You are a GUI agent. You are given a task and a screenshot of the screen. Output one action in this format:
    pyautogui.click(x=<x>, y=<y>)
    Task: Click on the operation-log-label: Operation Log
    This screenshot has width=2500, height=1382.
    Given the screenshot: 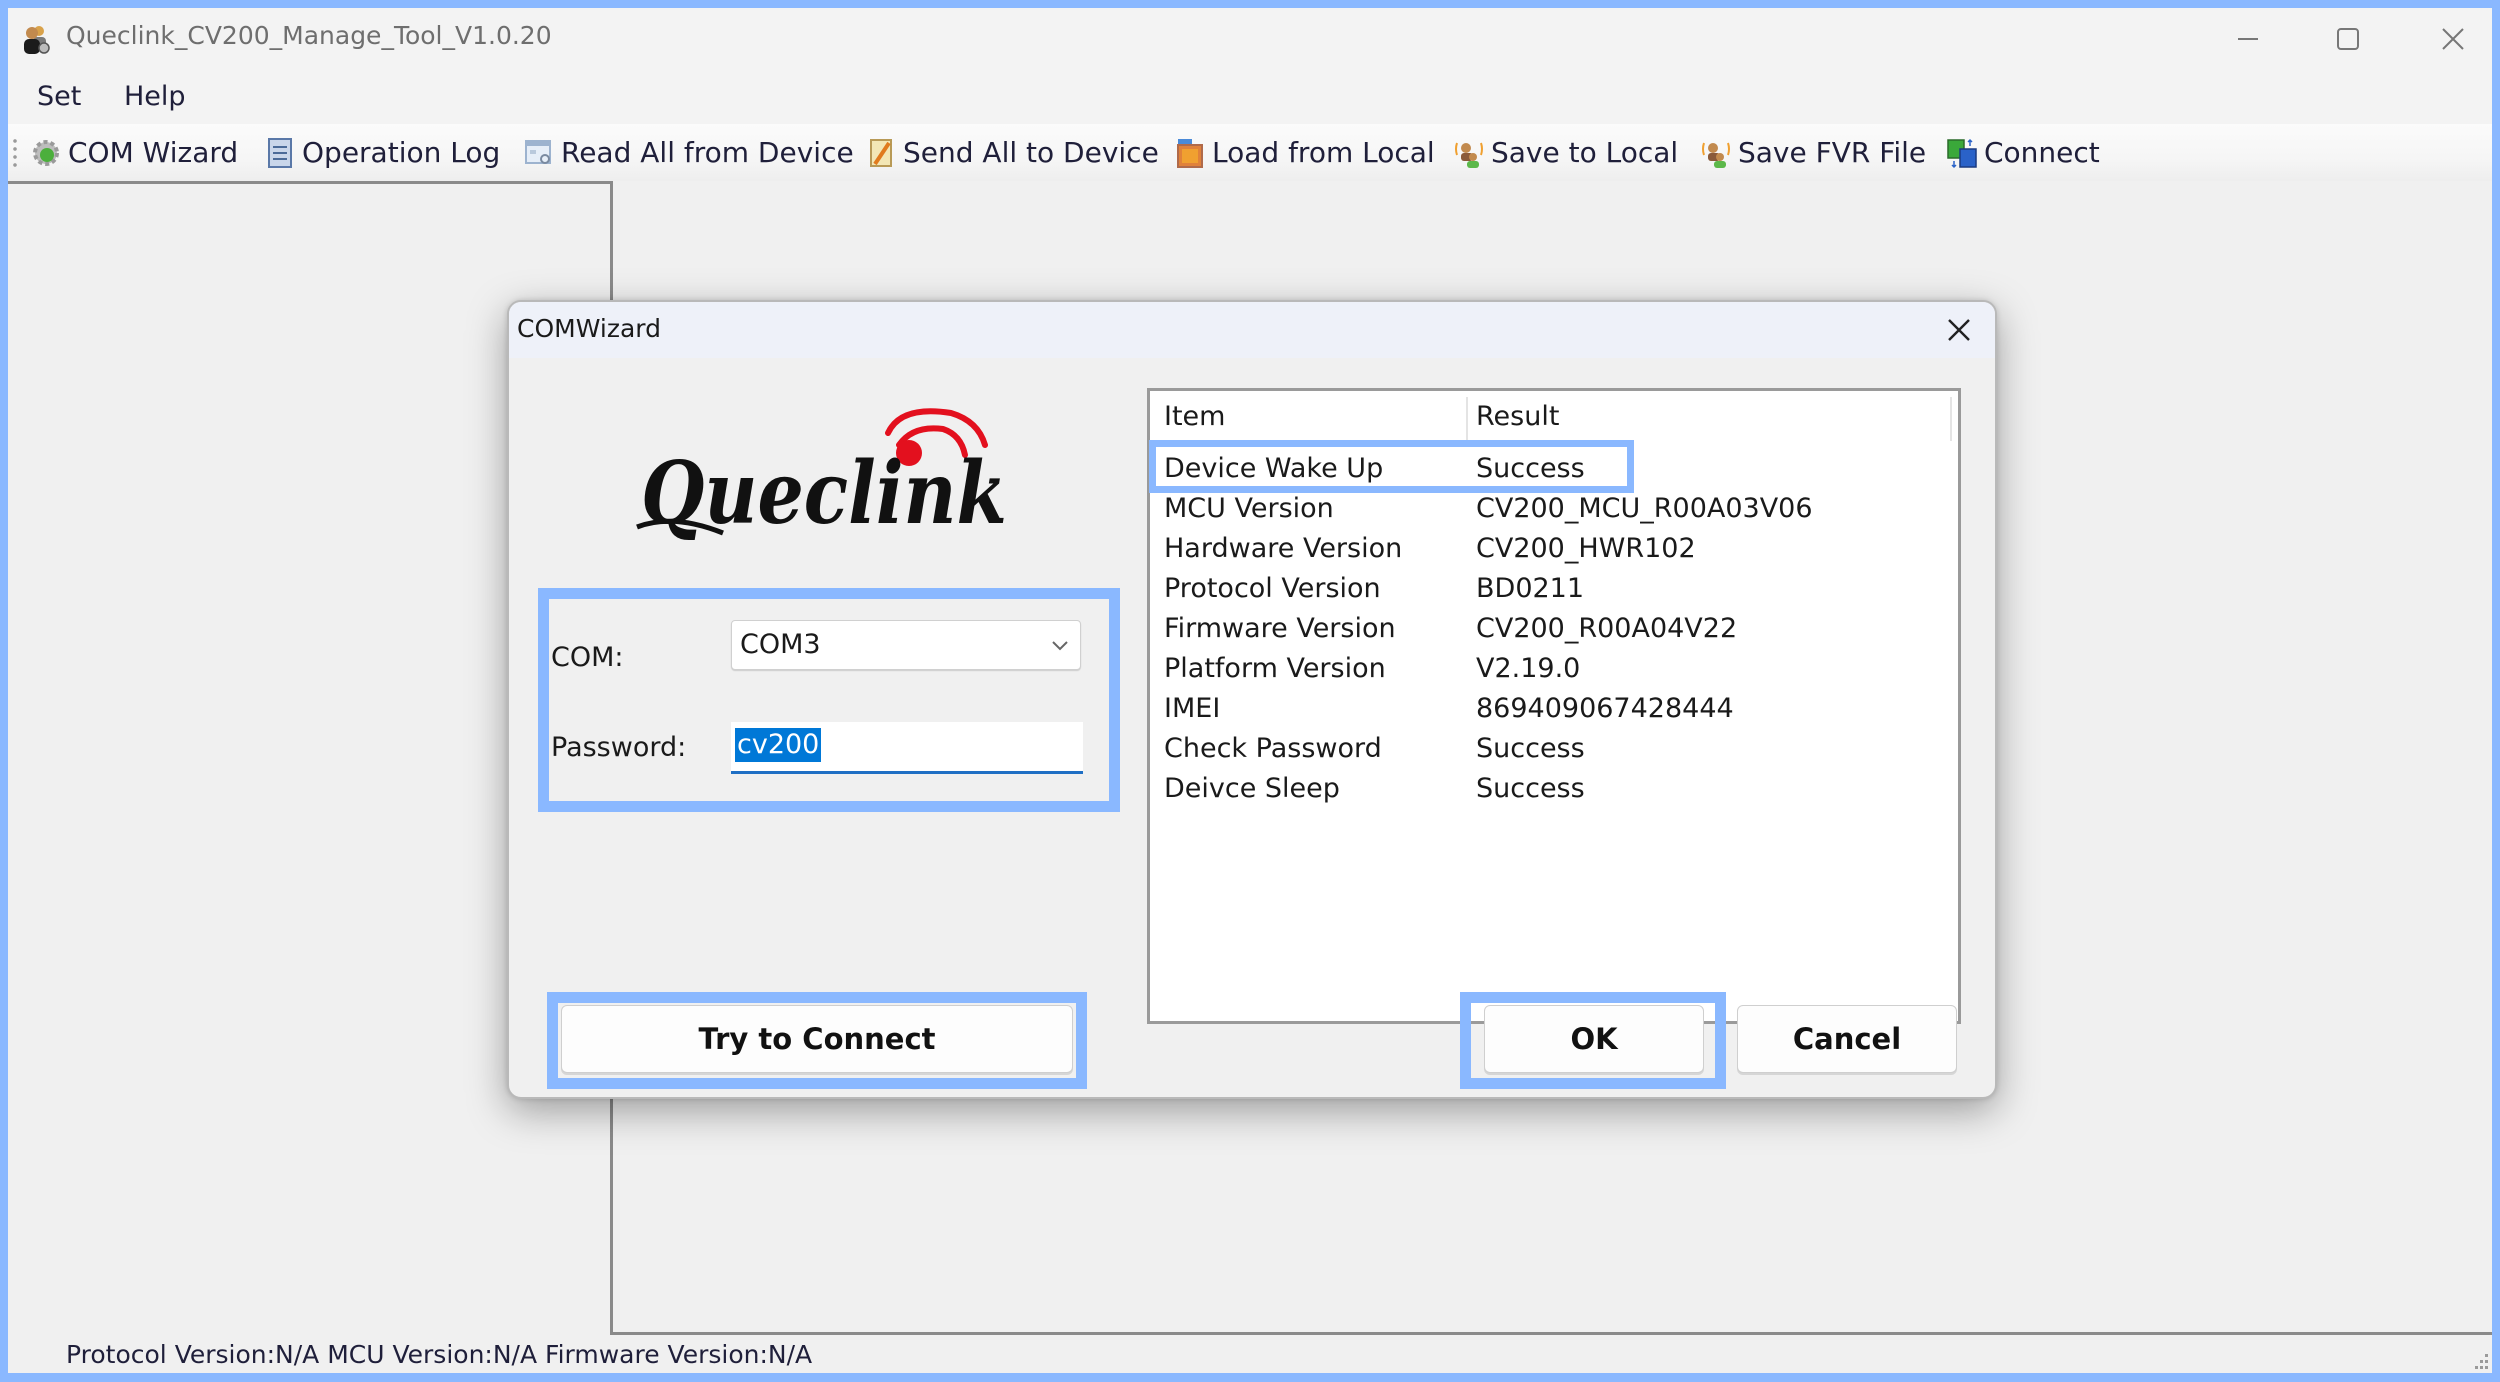 What is the action you would take?
    pyautogui.click(x=401, y=152)
    